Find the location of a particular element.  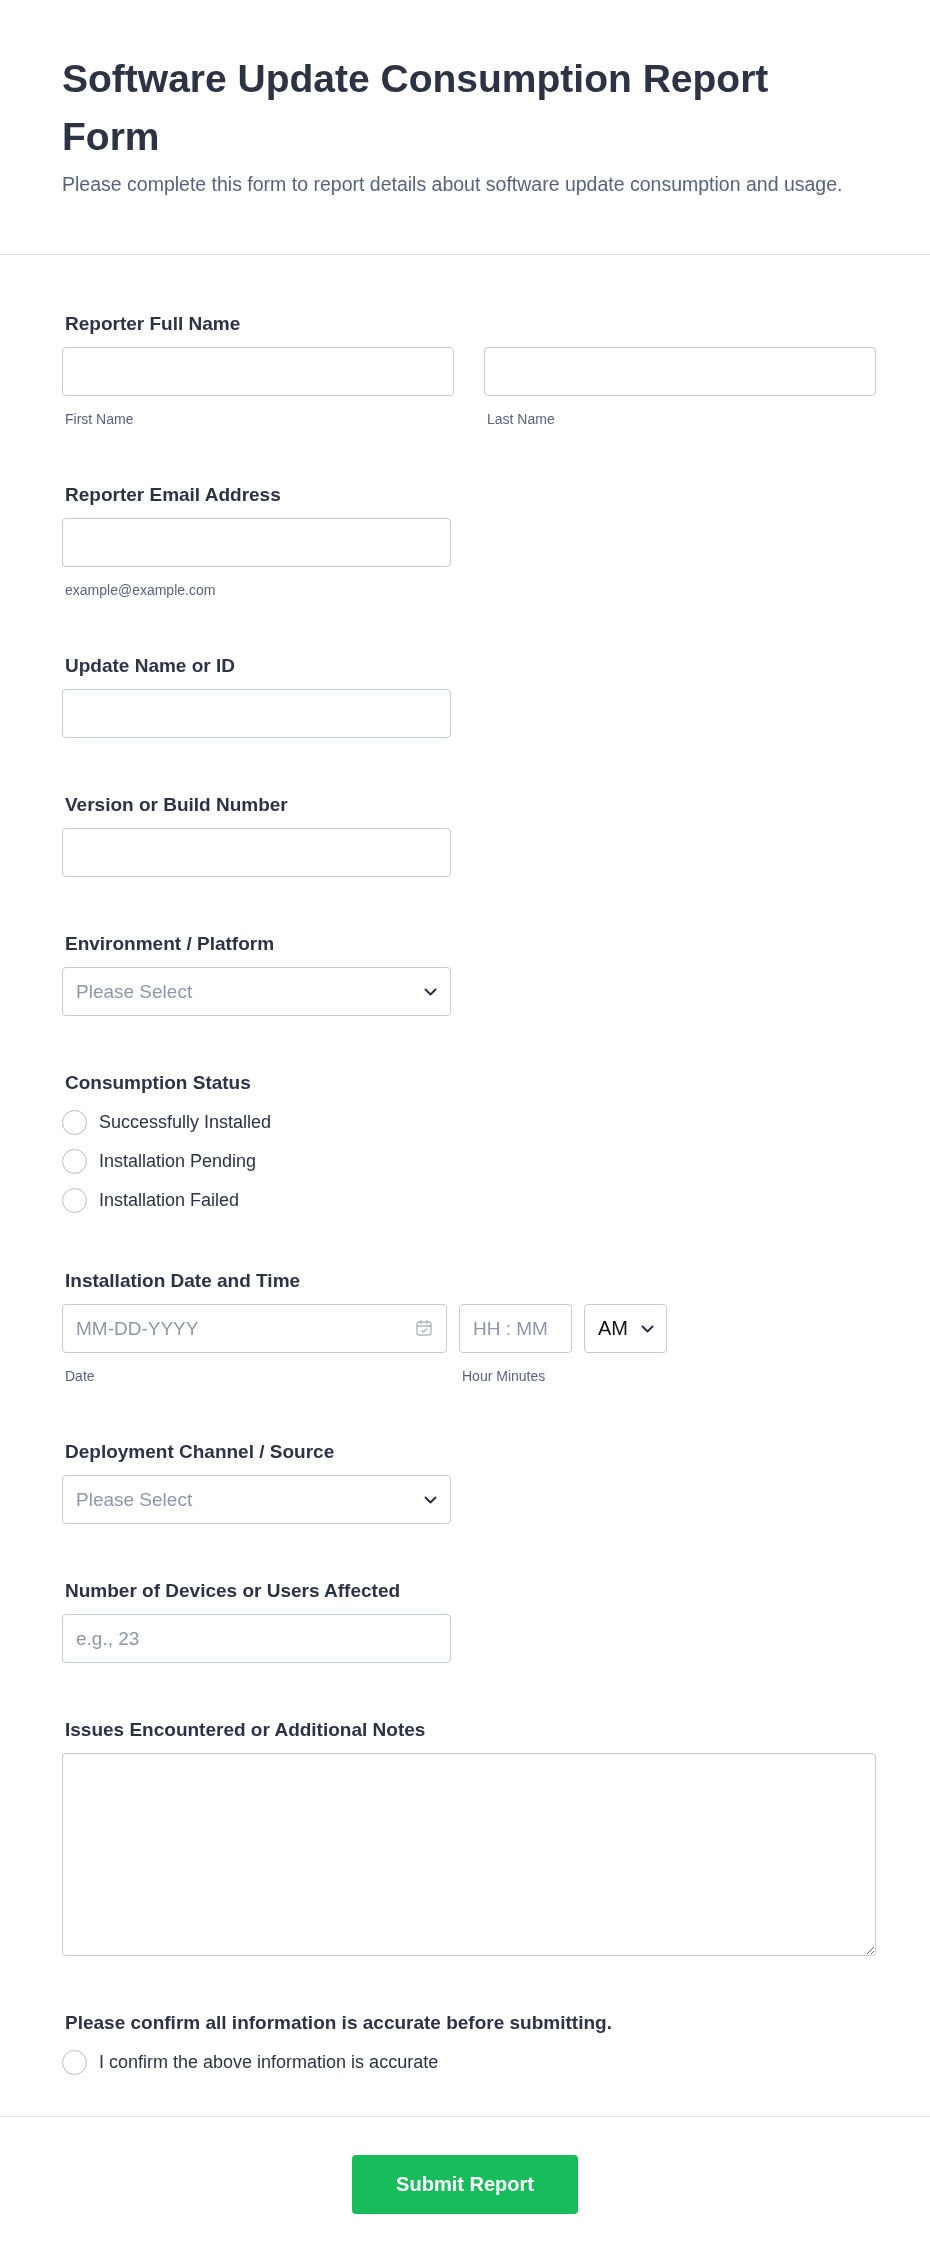

field-label: Issues Encountered or Additional Notes is located at coordinates (246, 1730).